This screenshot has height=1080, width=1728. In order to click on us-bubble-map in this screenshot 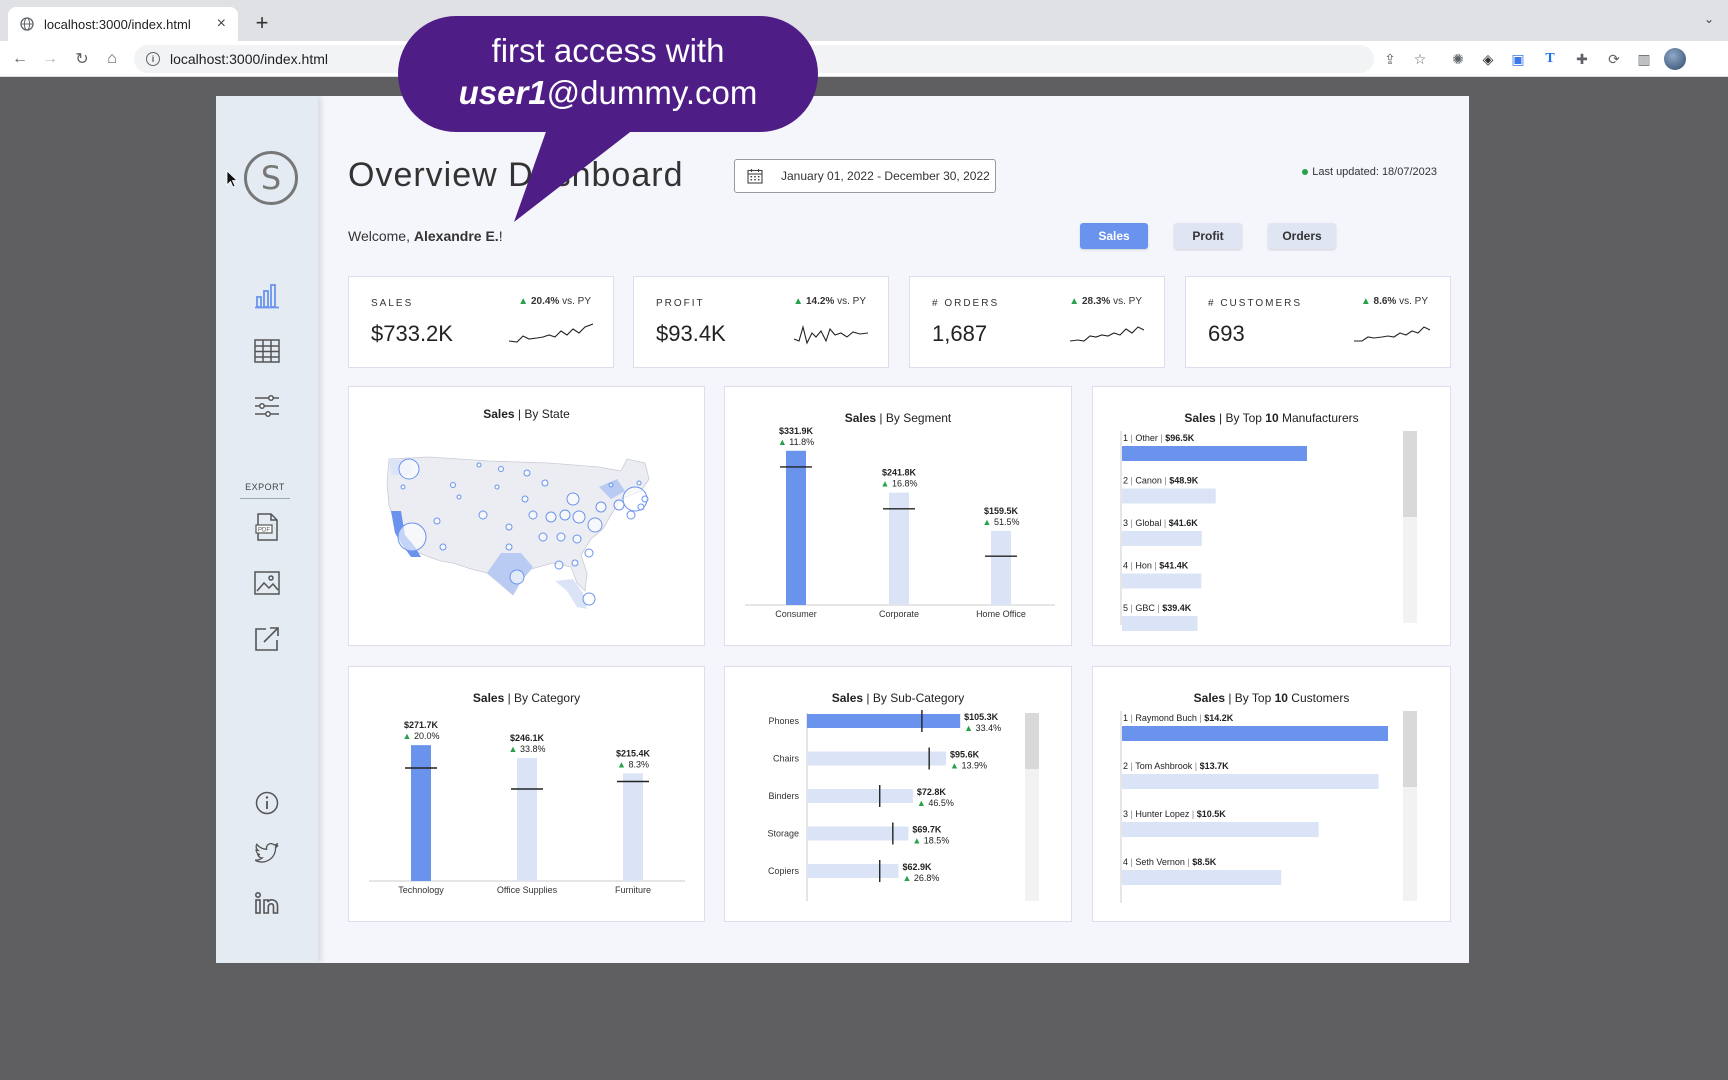, I will do `click(527, 517)`.